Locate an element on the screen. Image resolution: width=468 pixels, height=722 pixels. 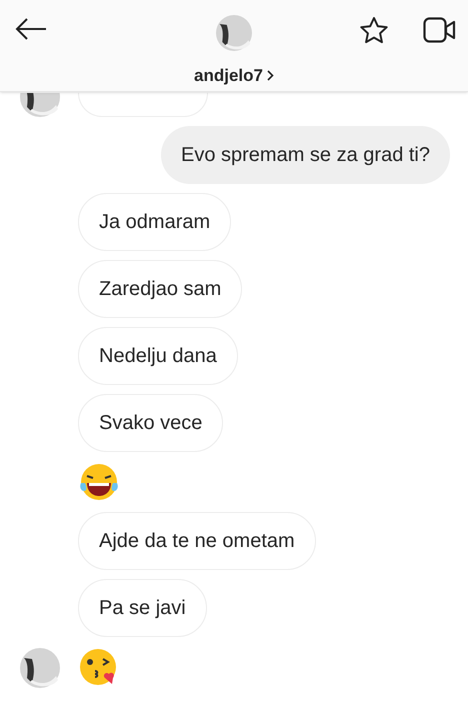
message-bubble: Ajde da te ne ometam is located at coordinates (197, 541).